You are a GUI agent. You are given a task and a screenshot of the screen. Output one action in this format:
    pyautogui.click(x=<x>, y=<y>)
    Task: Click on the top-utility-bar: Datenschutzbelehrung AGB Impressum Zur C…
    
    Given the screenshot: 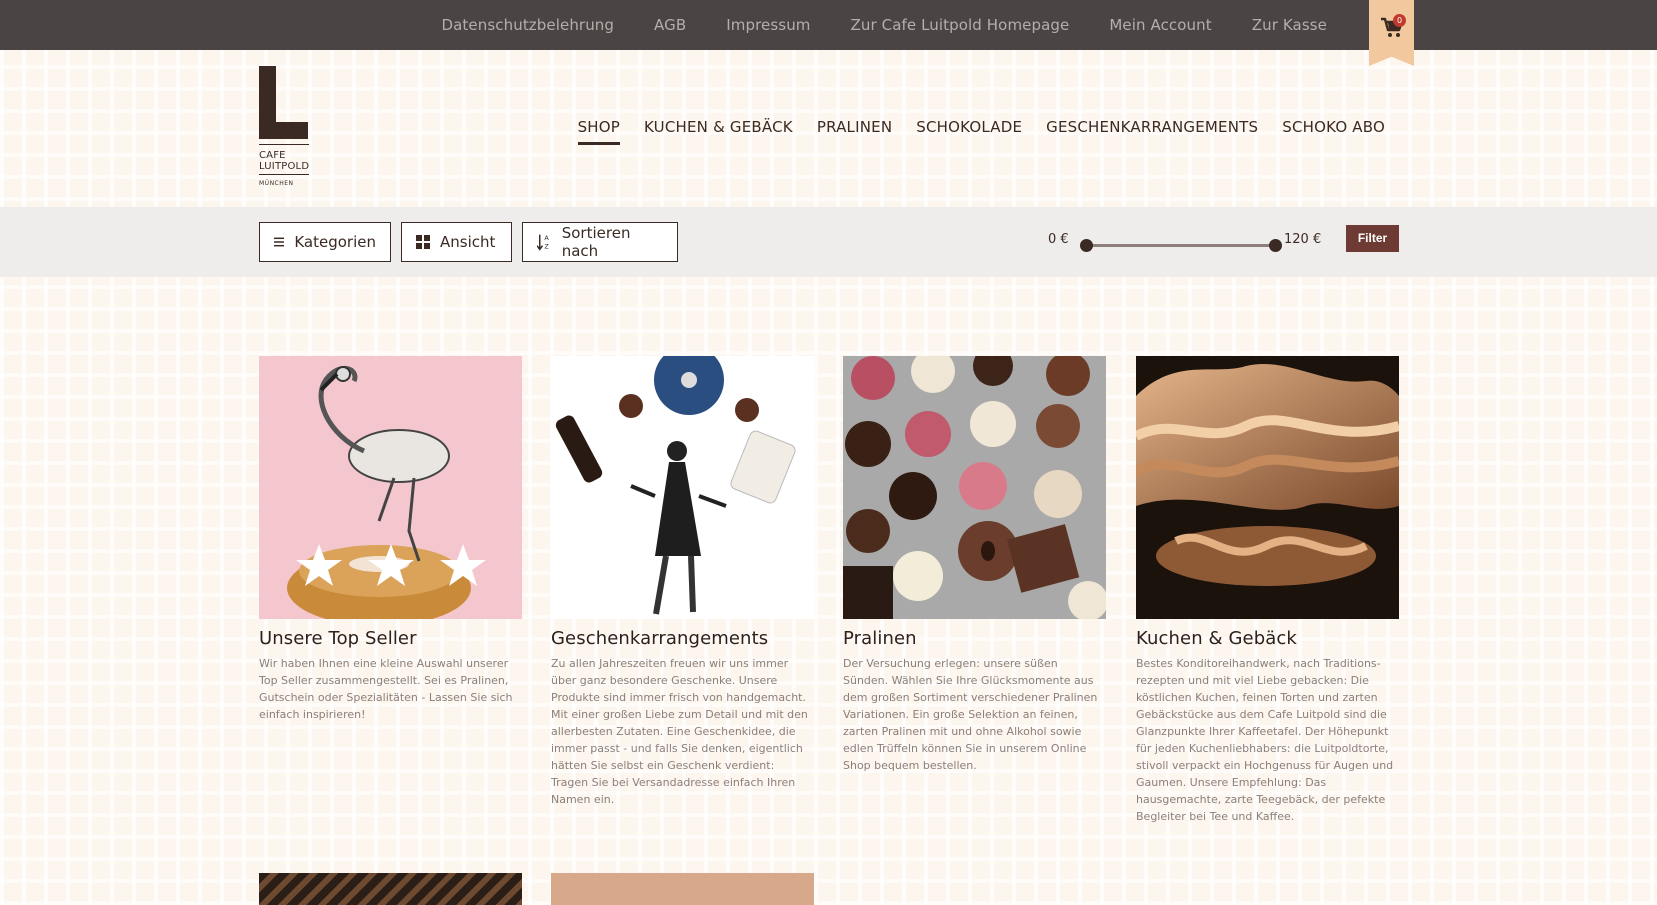 What is the action you would take?
    pyautogui.click(x=828, y=33)
    